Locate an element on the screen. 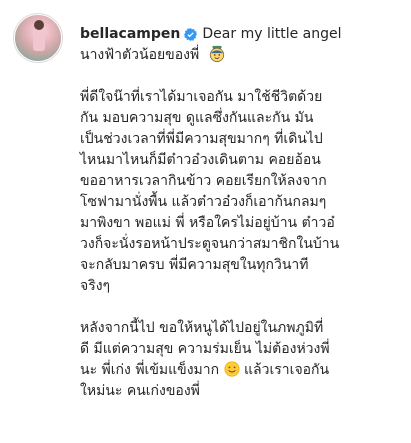 The width and height of the screenshot is (411, 443). profile-photo is located at coordinates (38, 38).